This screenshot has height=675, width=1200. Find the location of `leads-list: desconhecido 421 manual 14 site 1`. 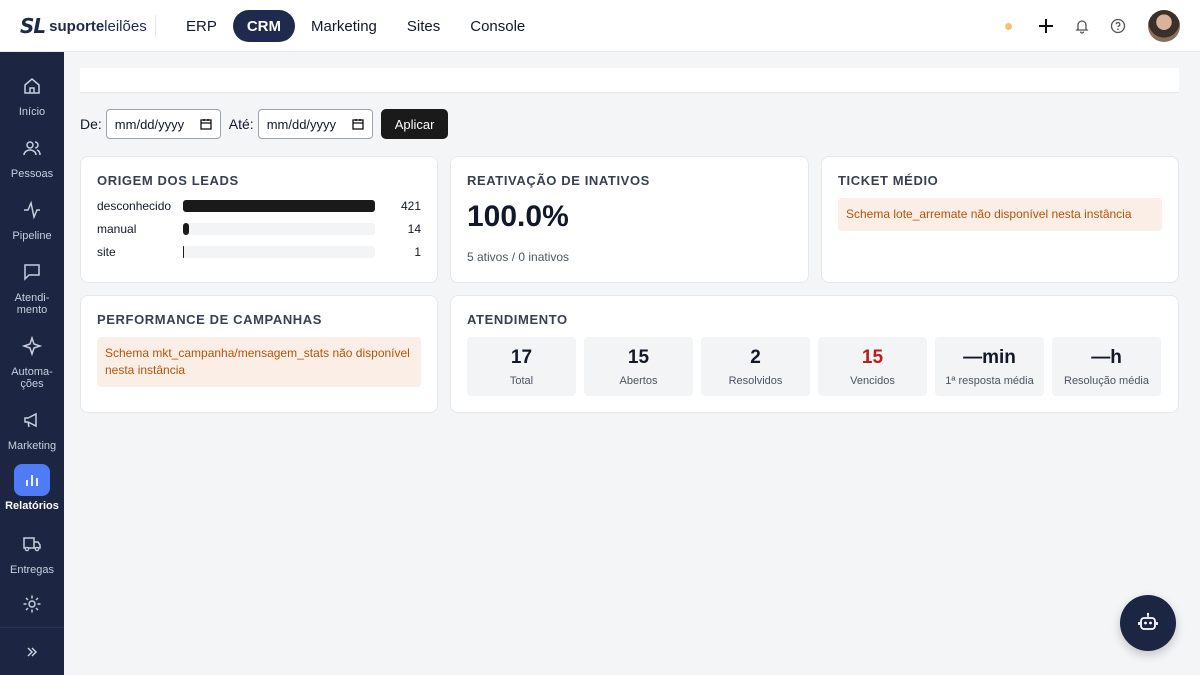

leads-list: desconhecido 421 manual 14 site 1 is located at coordinates (259, 228).